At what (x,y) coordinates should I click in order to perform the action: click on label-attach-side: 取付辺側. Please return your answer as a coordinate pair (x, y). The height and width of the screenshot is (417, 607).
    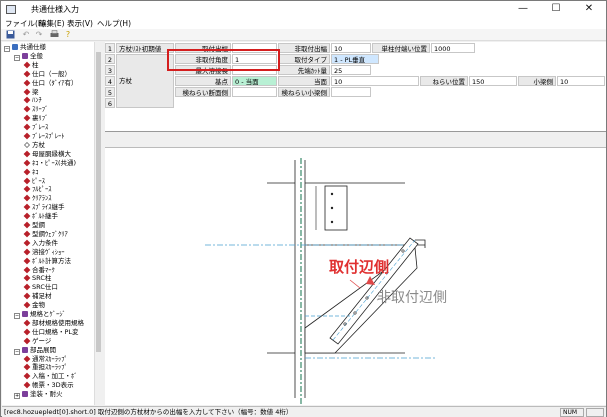
    Looking at the image, I should click on (359, 267).